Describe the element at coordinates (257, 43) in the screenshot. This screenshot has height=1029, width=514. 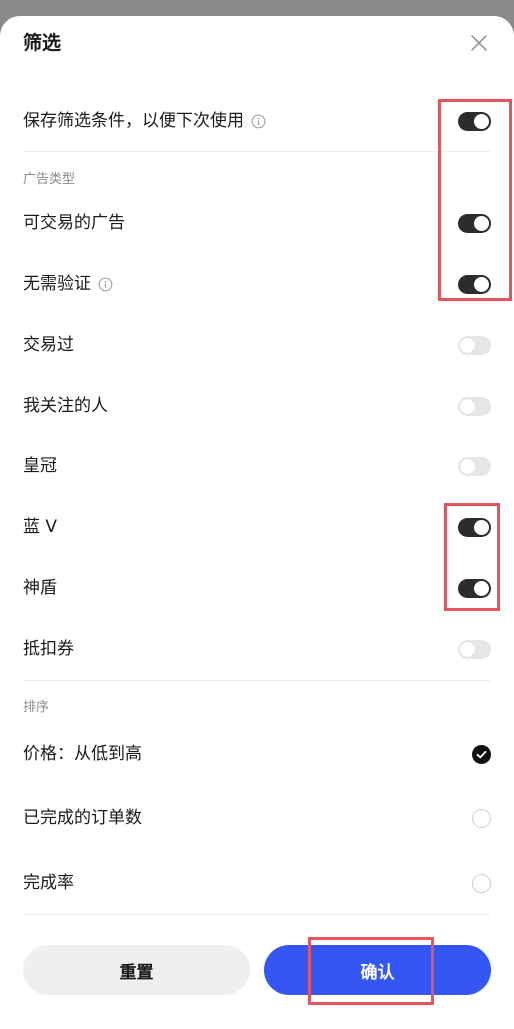
I see `sheet-header: 筛选` at that location.